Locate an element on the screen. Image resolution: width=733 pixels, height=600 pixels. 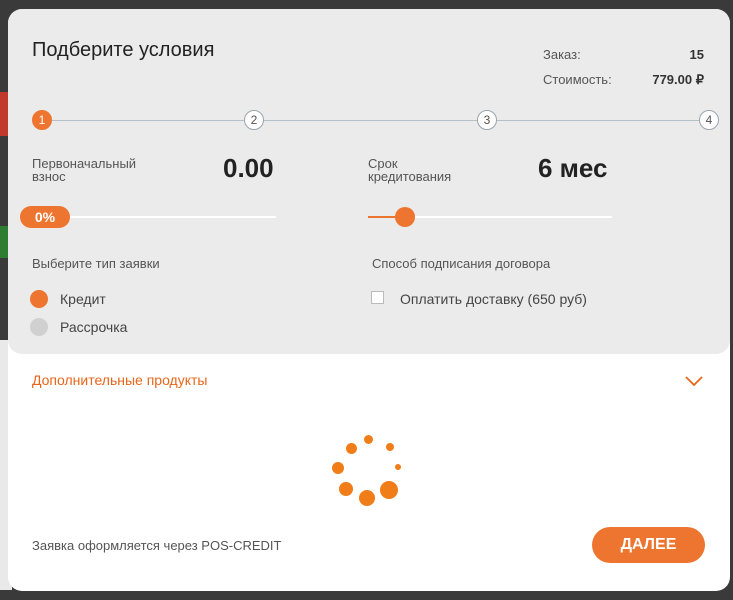
cost-label: Стоимость: is located at coordinates (577, 79).